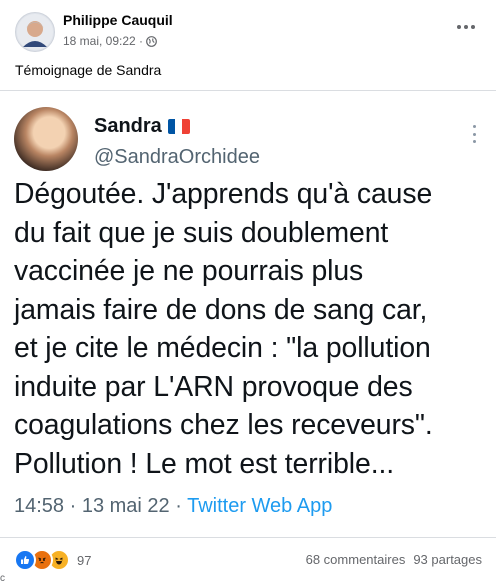  I want to click on tweet-source: Twitter Web App, so click(260, 506).